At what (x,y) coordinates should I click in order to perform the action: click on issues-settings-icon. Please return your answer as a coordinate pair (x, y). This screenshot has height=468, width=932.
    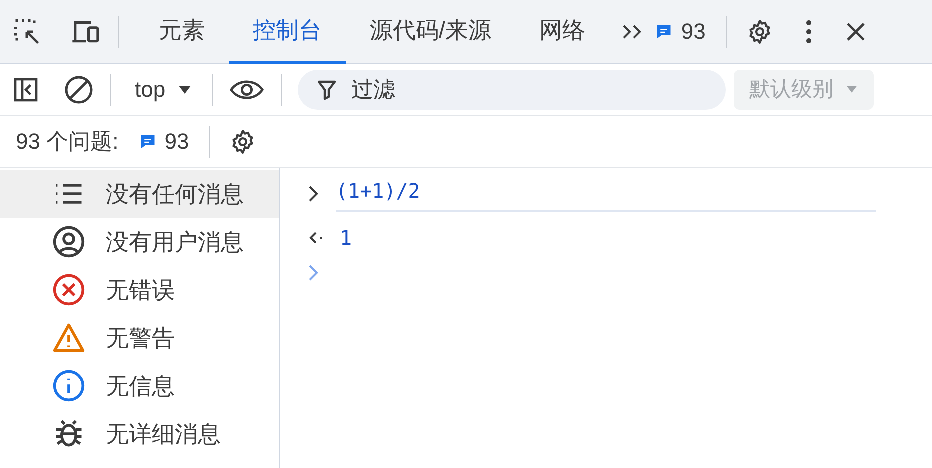
    Looking at the image, I should click on (243, 141).